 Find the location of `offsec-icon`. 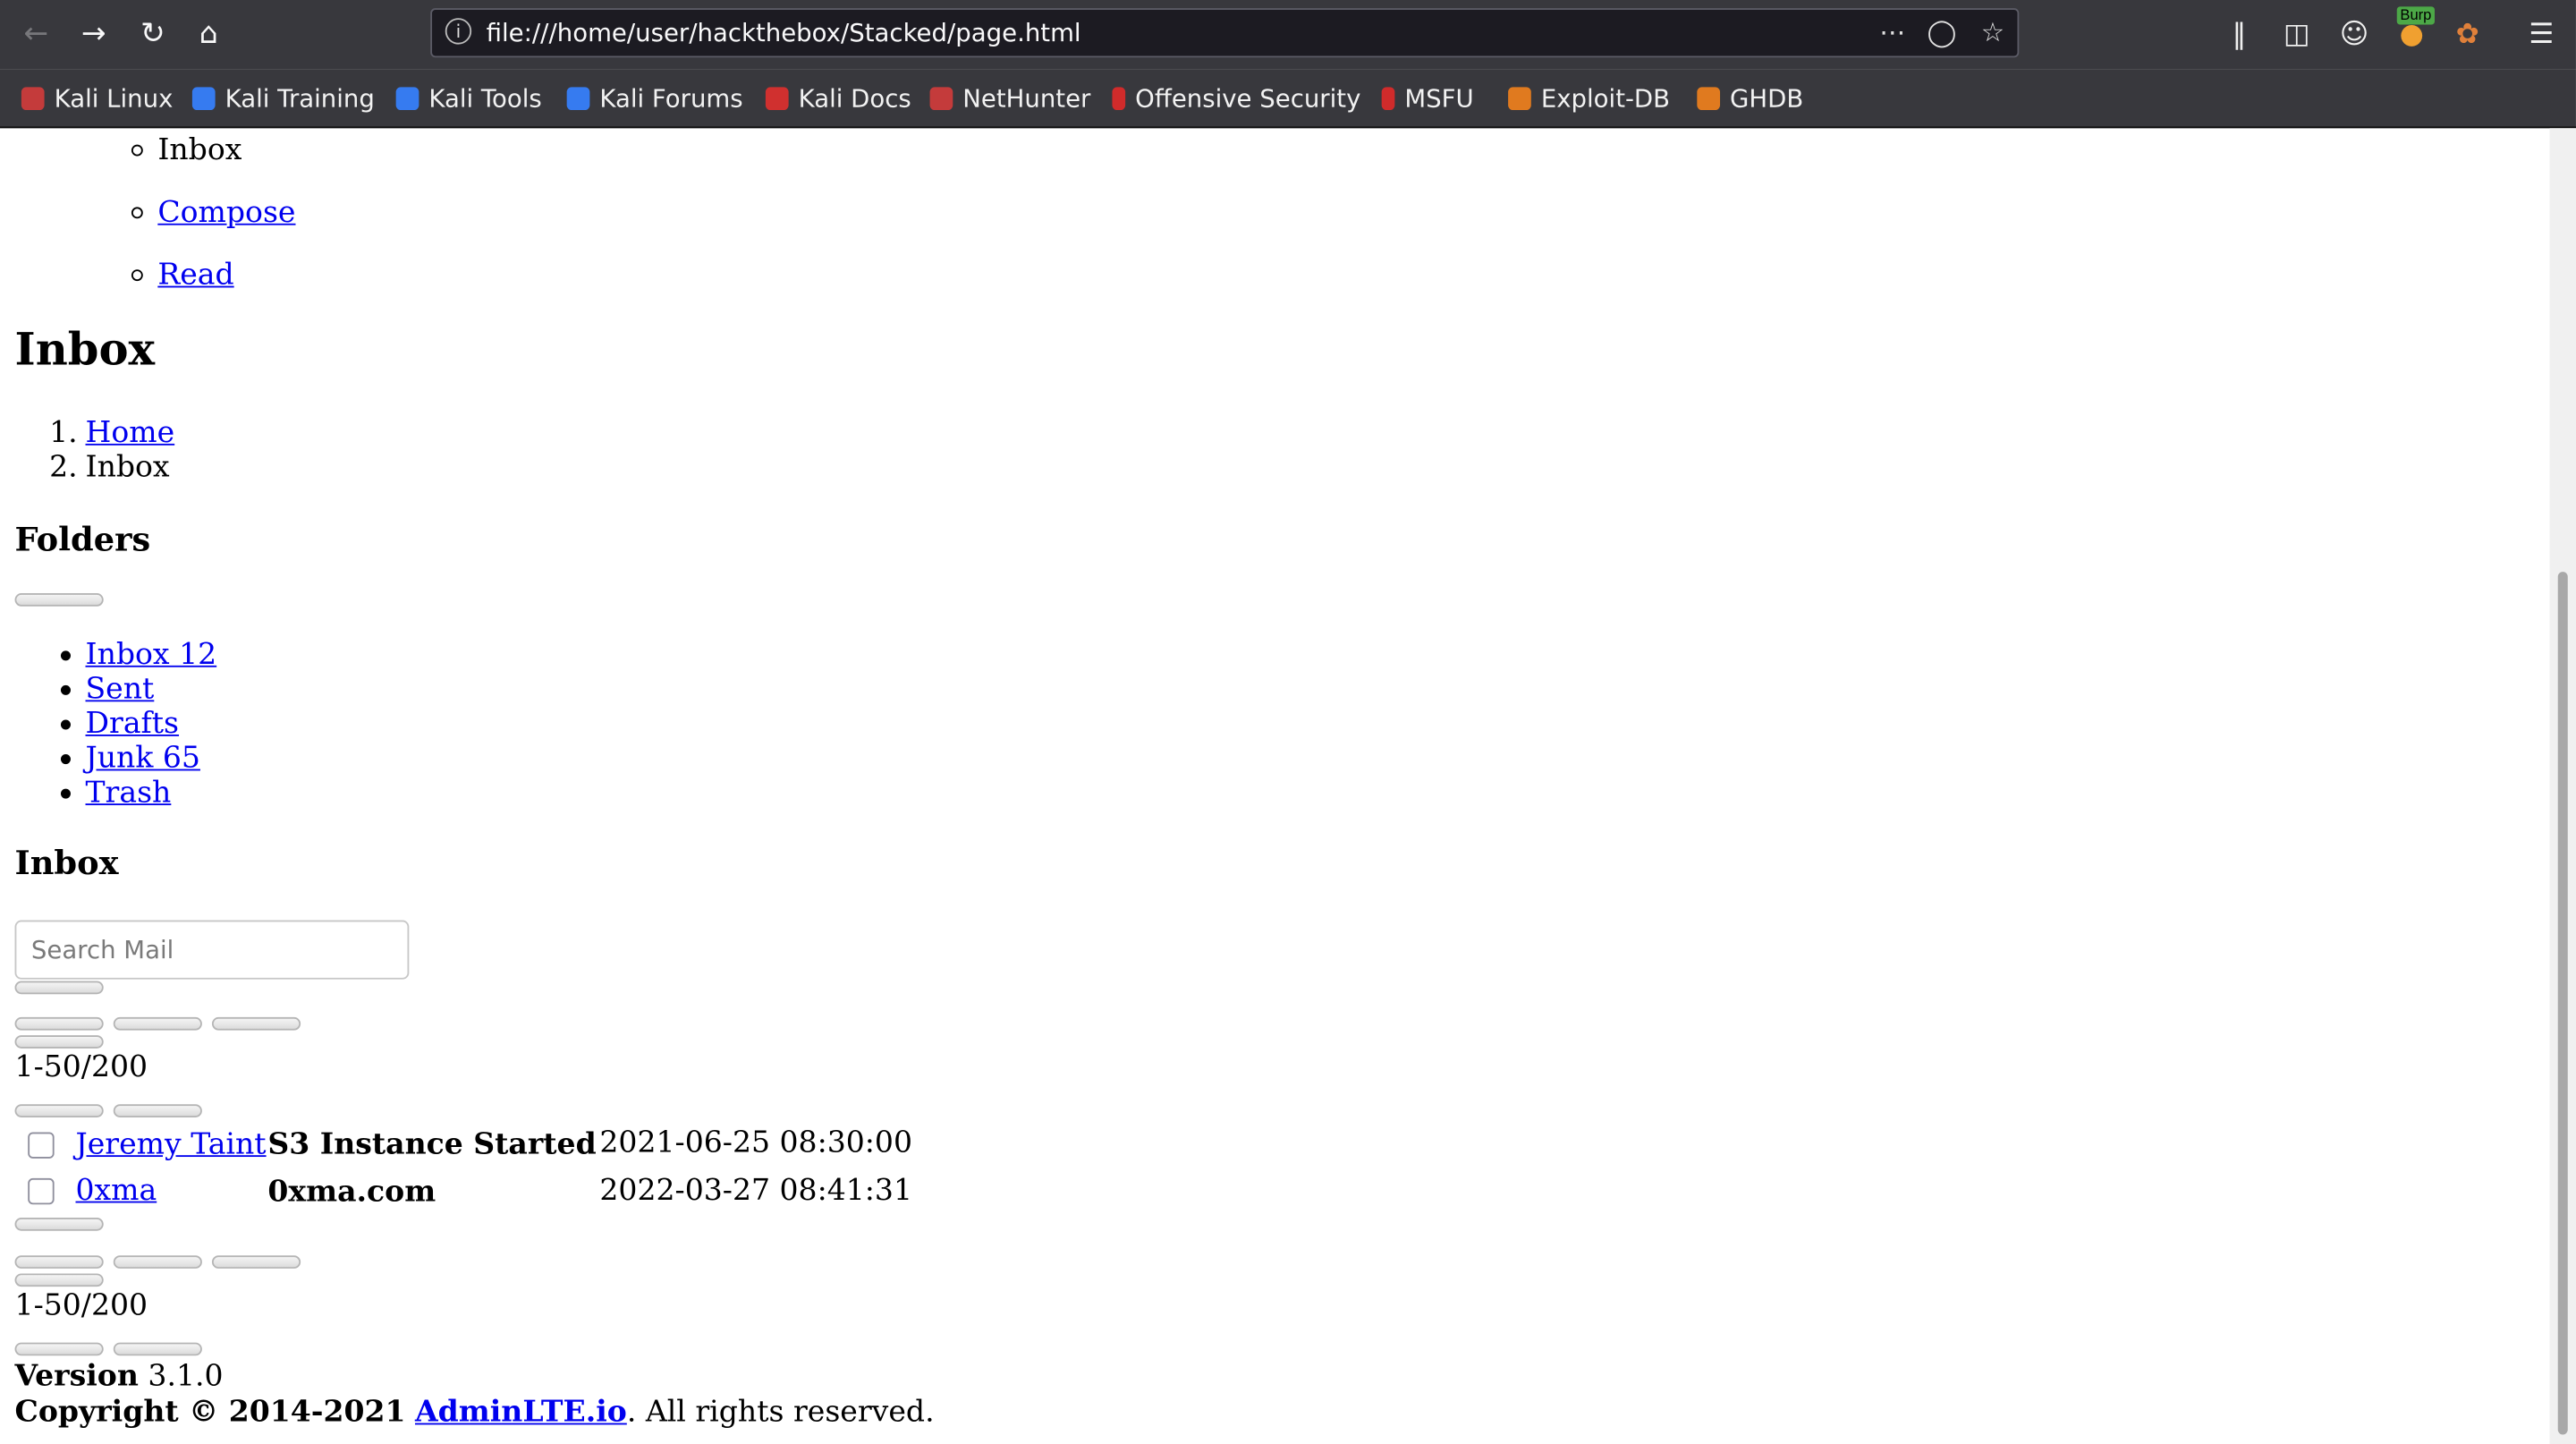

offsec-icon is located at coordinates (1119, 99).